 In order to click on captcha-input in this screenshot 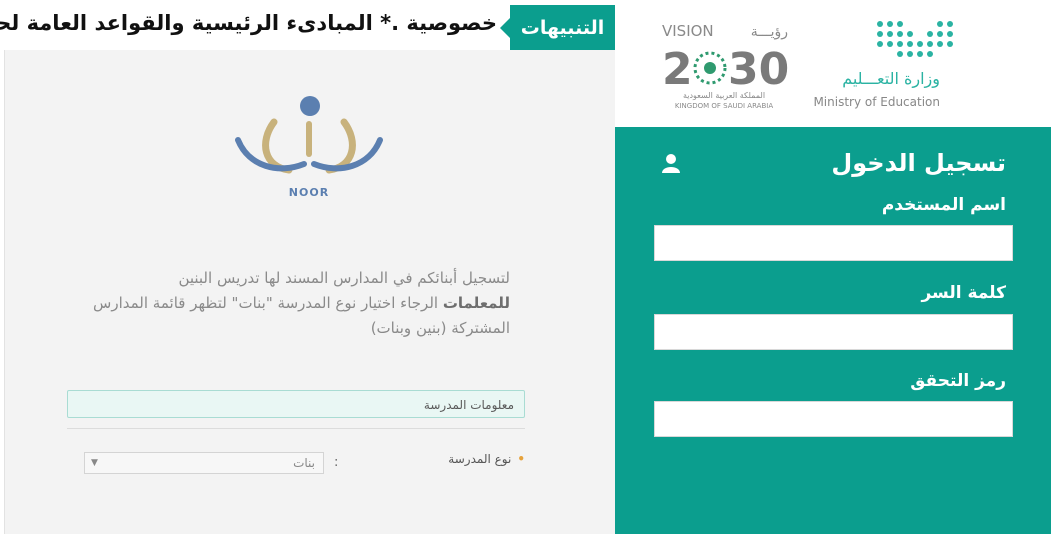, I will do `click(833, 419)`.